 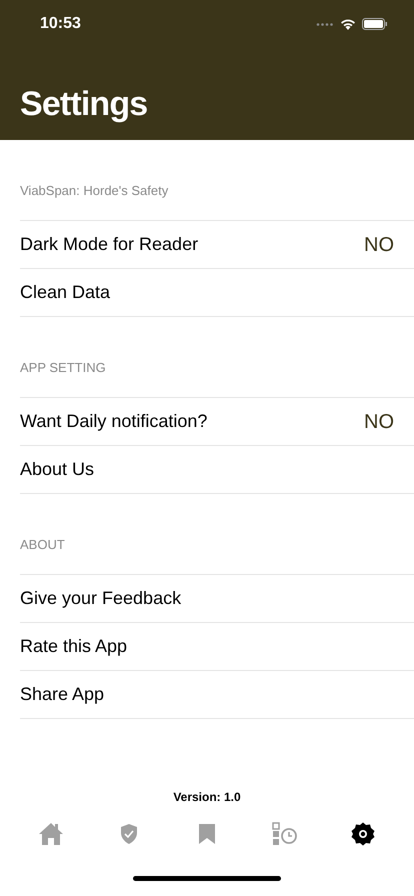 I want to click on settings-row: Want Daily notification? NO, so click(x=217, y=422).